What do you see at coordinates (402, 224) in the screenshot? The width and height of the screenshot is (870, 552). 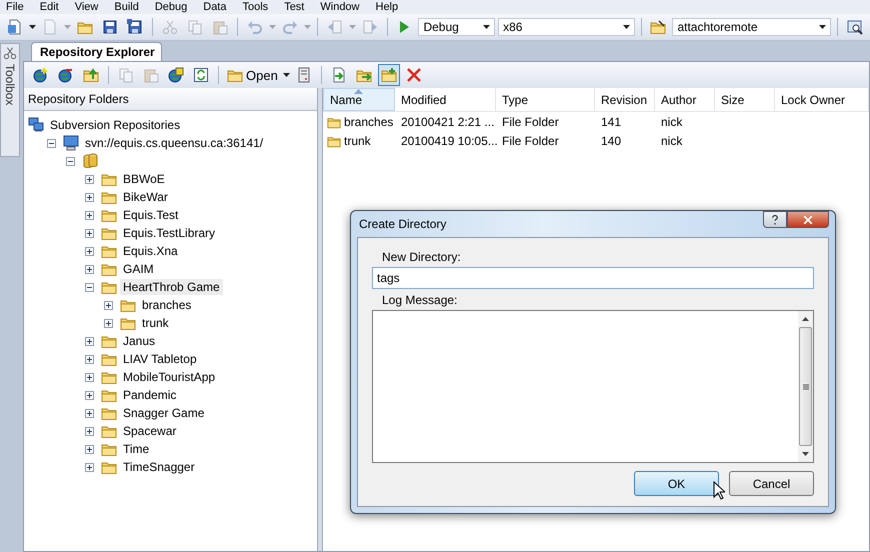 I see `dialog-title: Create Directory` at bounding box center [402, 224].